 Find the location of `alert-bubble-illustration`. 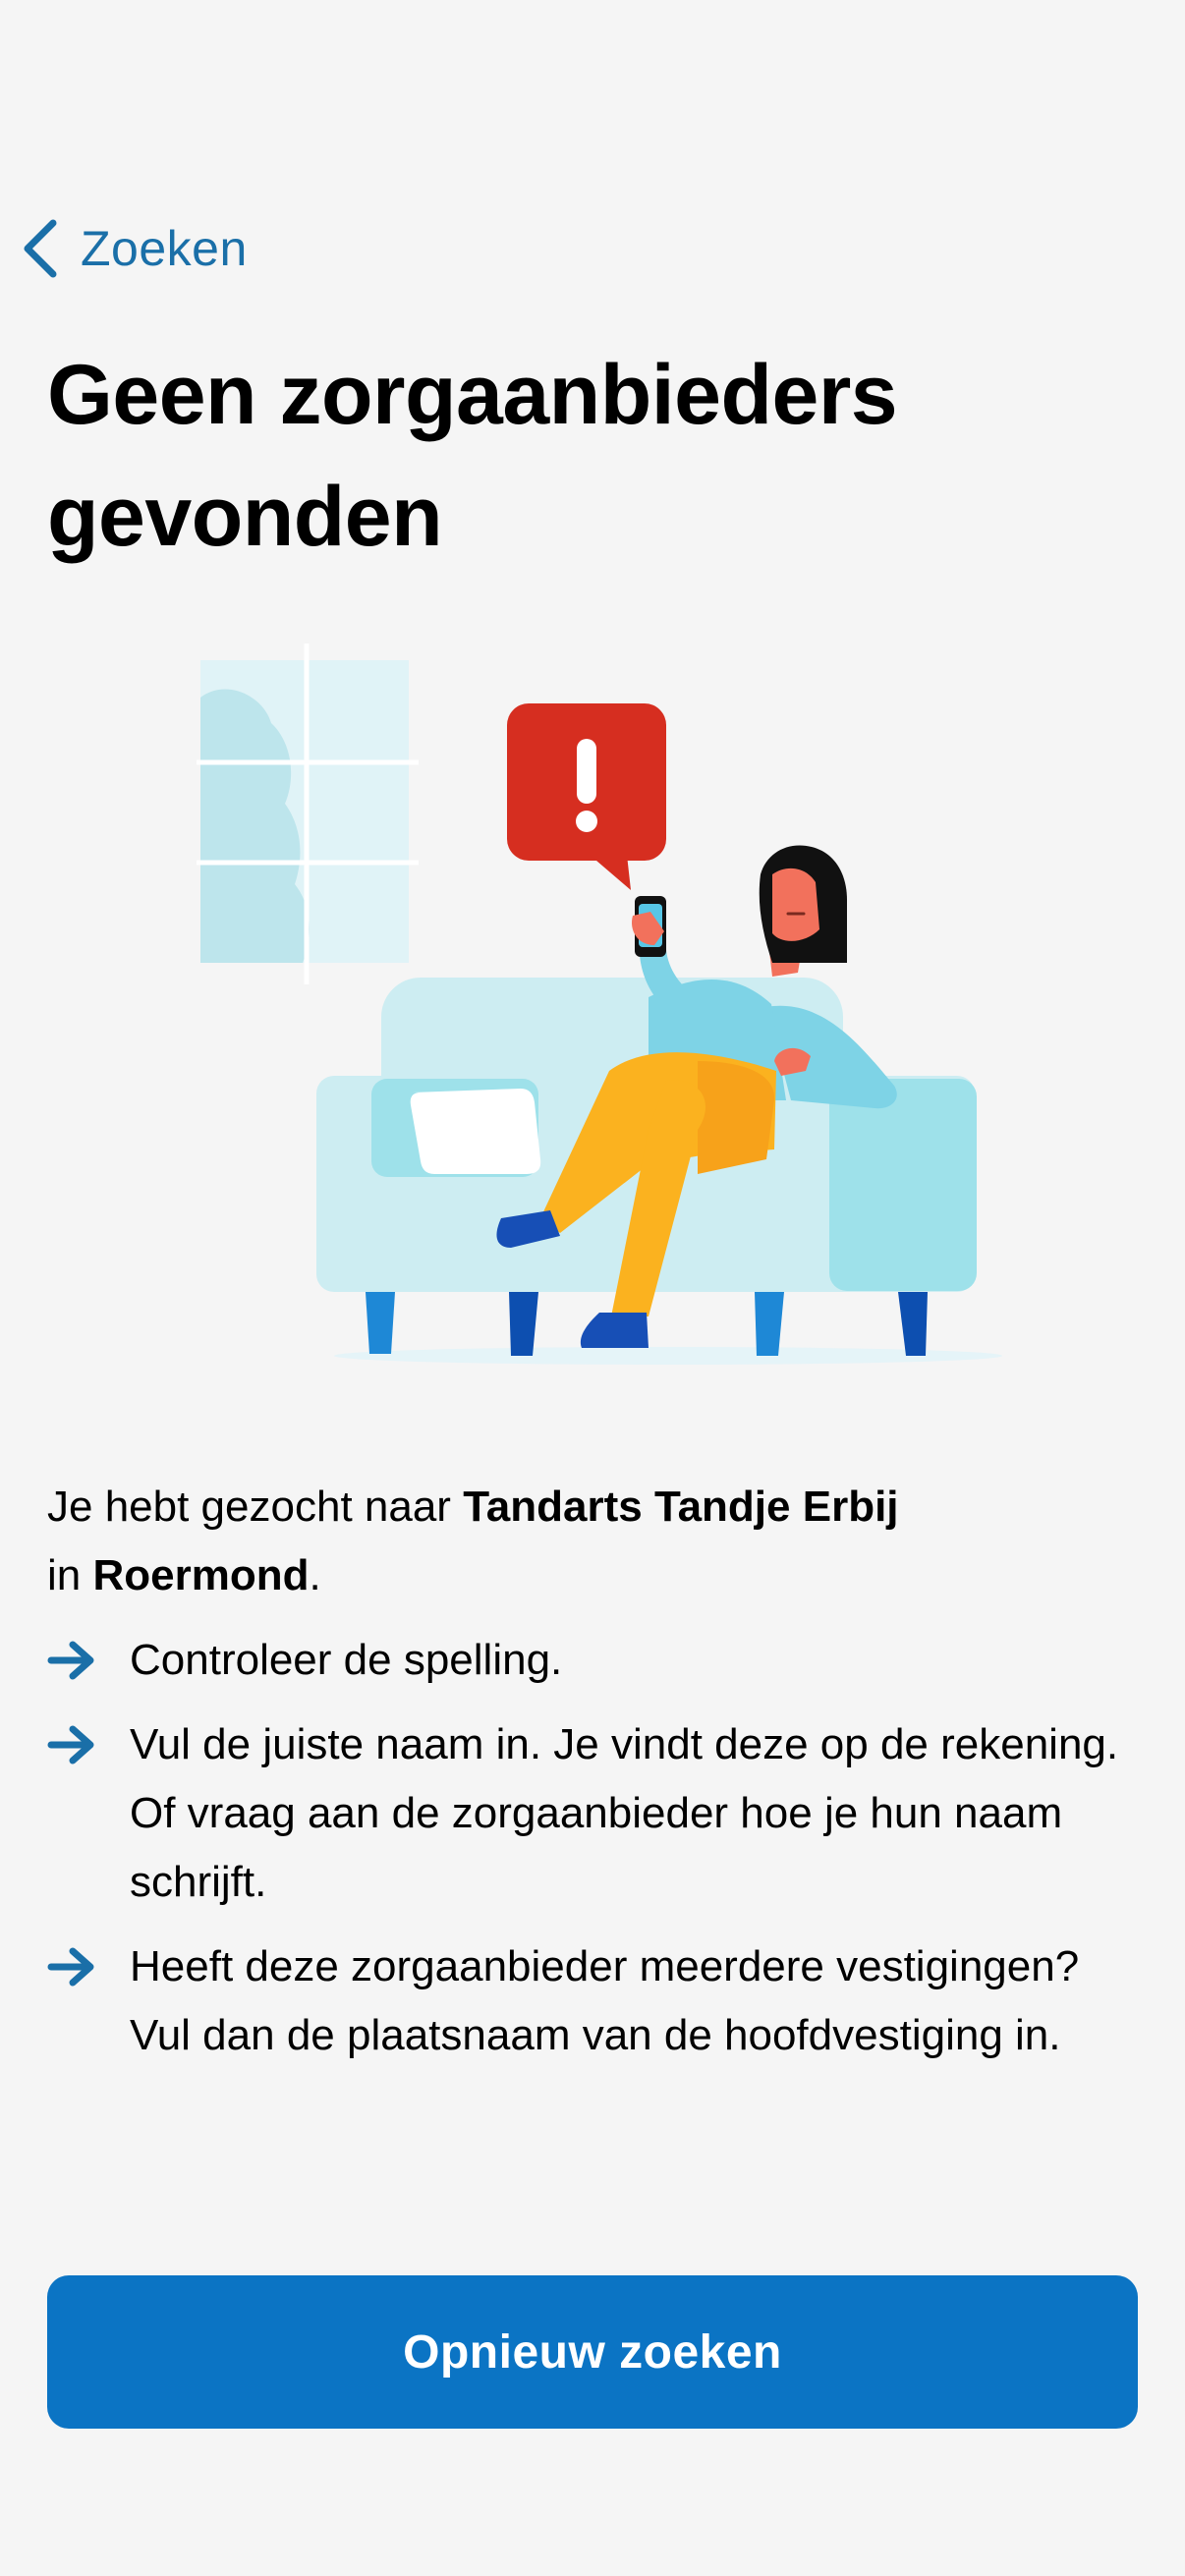

alert-bubble-illustration is located at coordinates (587, 796).